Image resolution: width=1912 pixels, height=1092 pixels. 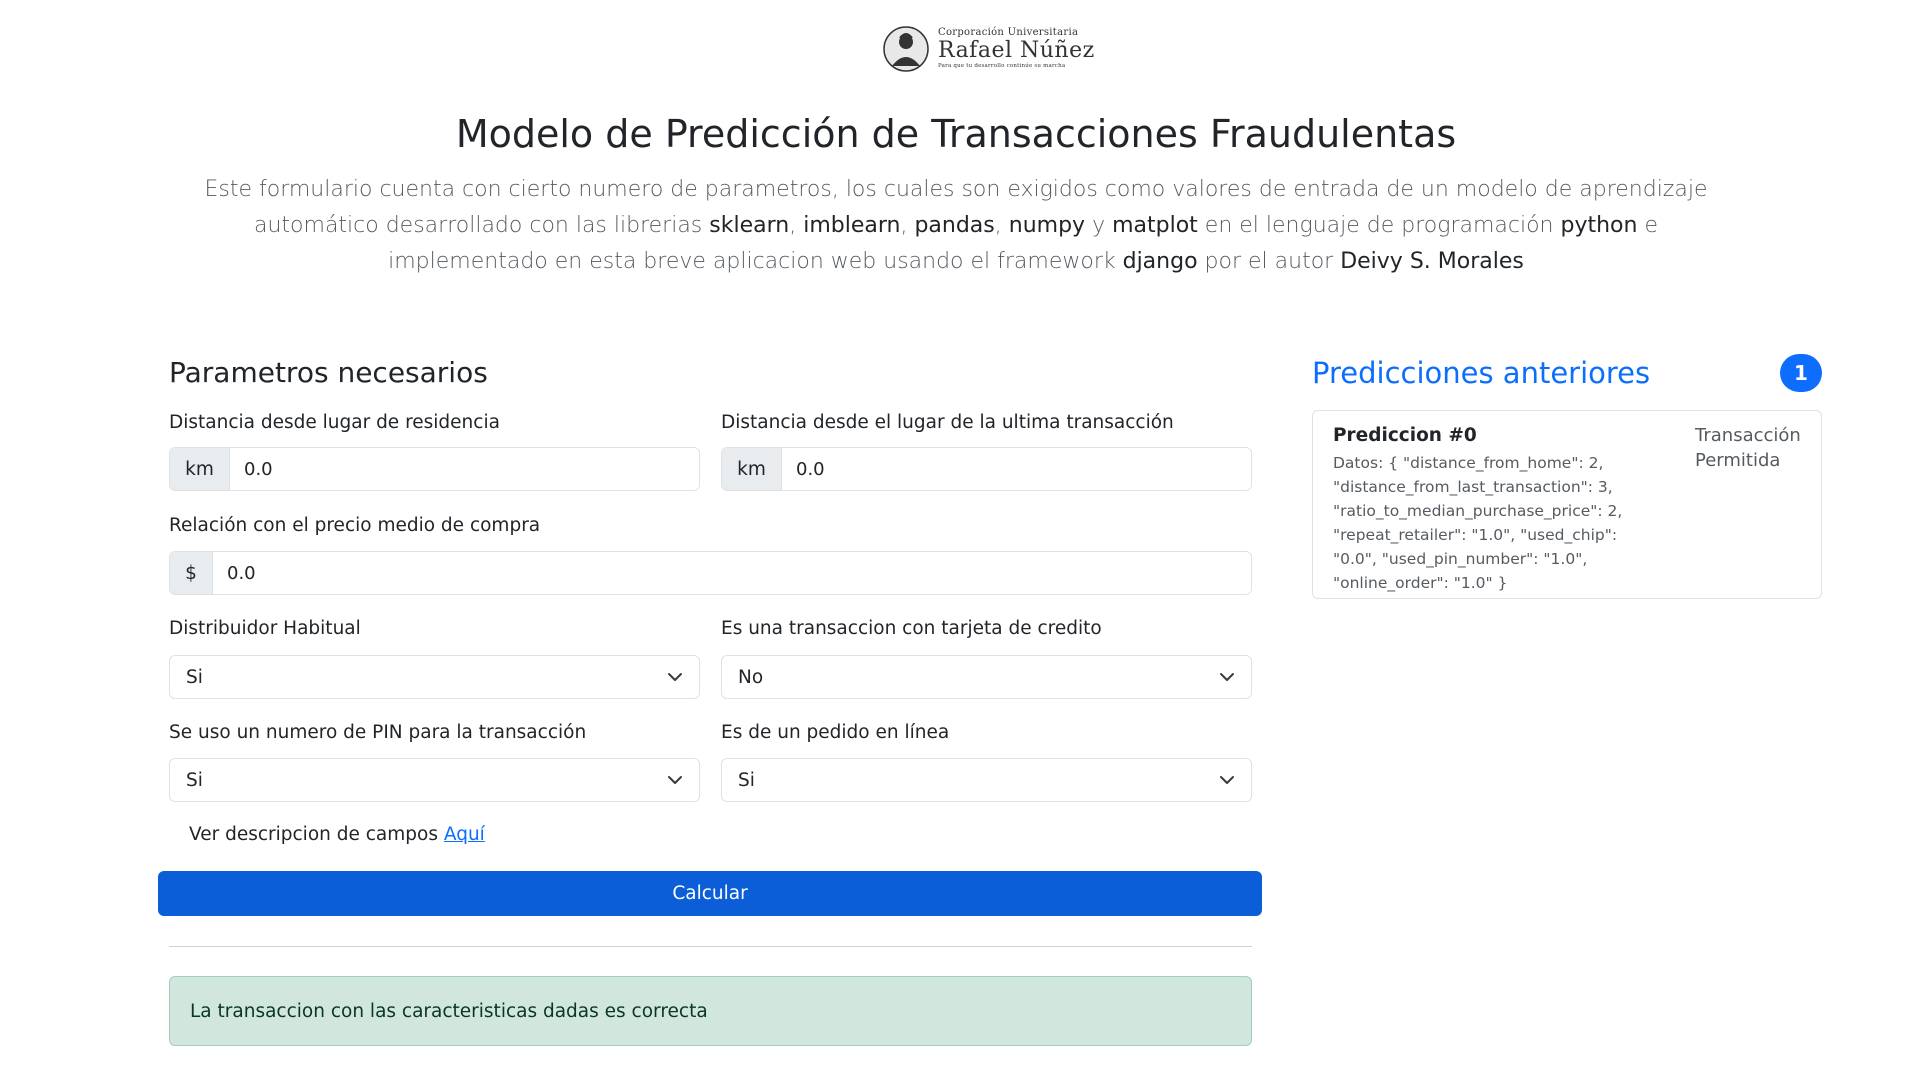 I want to click on lib-numpy: numpy, so click(x=1047, y=225).